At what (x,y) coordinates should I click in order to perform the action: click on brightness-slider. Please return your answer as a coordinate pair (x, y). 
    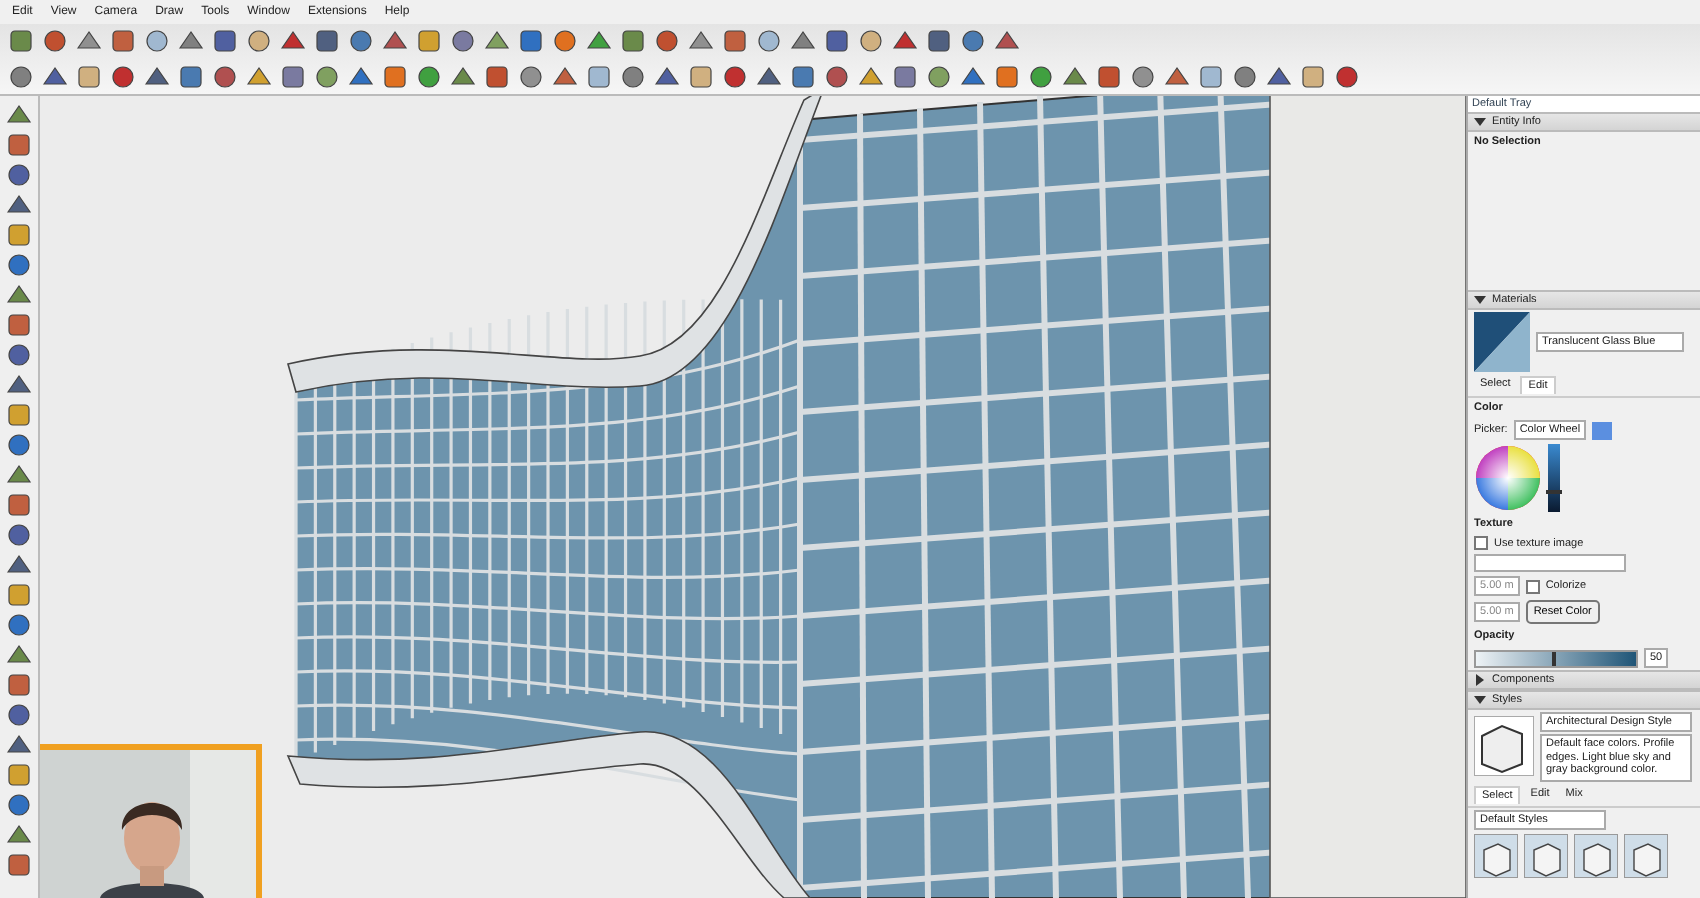
    Looking at the image, I should click on (1554, 478).